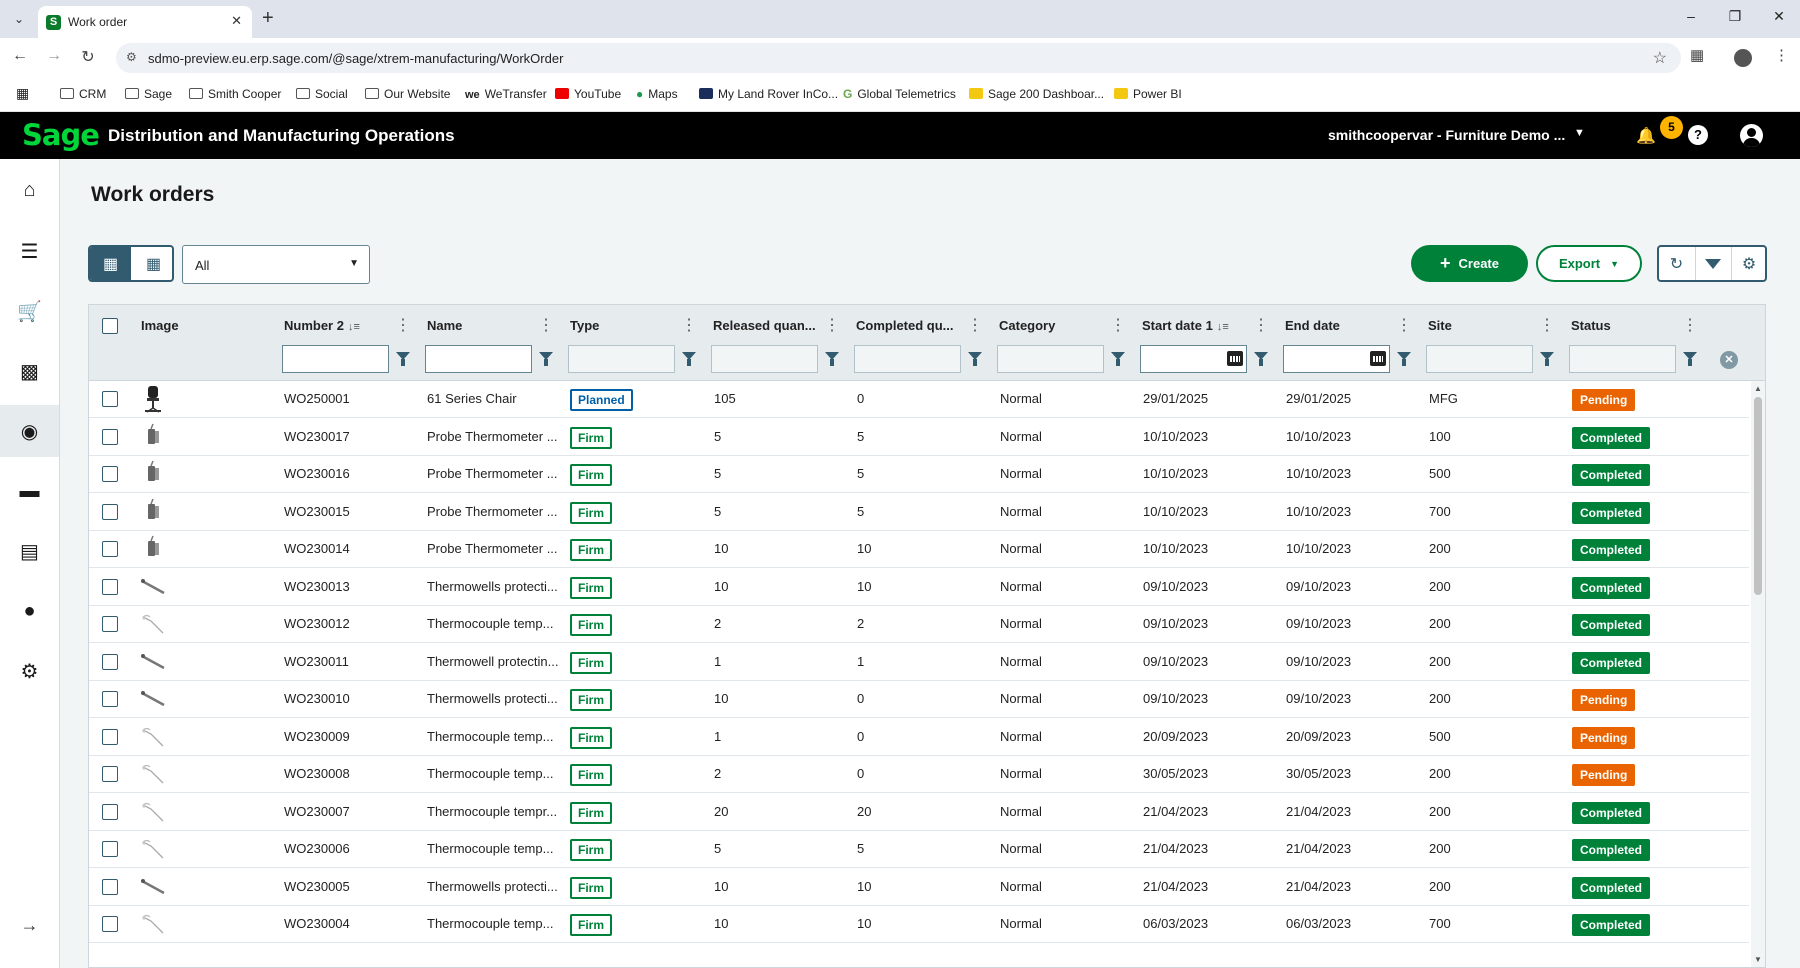  What do you see at coordinates (1579, 133) in the screenshot?
I see `chevron-down-icon: ▼` at bounding box center [1579, 133].